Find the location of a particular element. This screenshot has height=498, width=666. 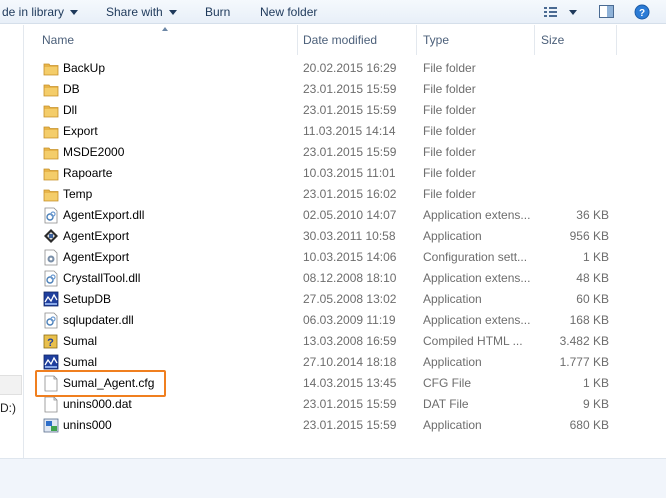

file-date-modified: 10.03.2015 14:06 is located at coordinates (350, 257).